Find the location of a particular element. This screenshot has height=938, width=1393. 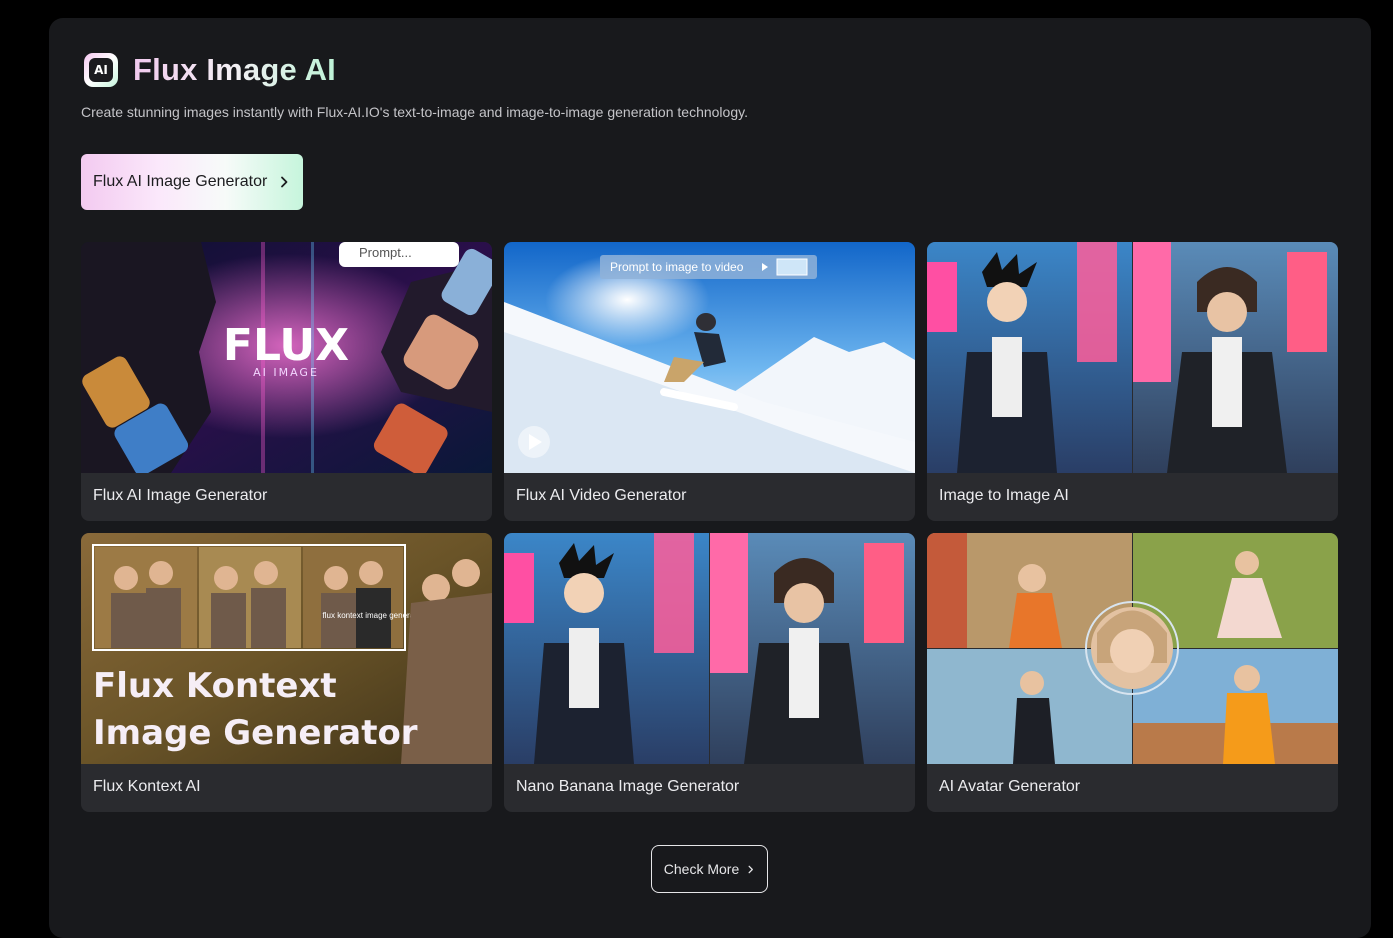

flux-ai-image-generator-button: Flux AI Image Generator is located at coordinates (192, 182).